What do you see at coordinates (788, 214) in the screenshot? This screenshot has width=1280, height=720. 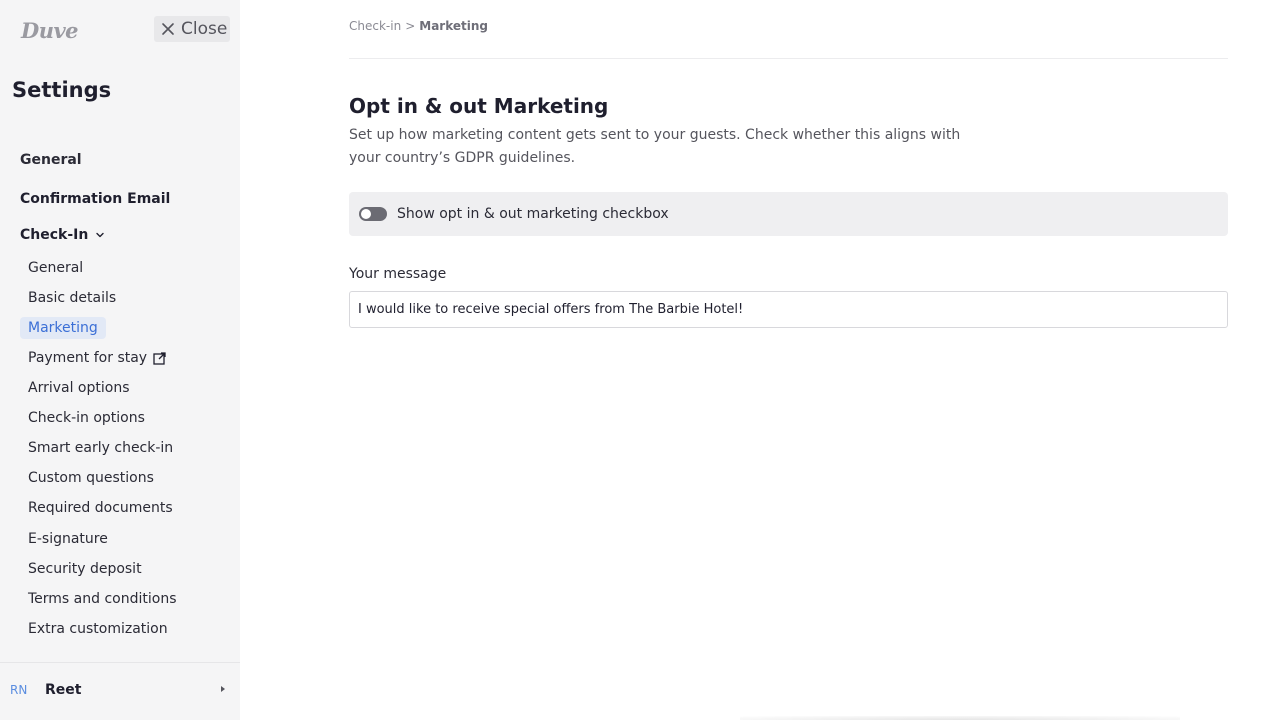 I see `marketing-checkbox-setting: Show opt in & out marketing checkbox` at bounding box center [788, 214].